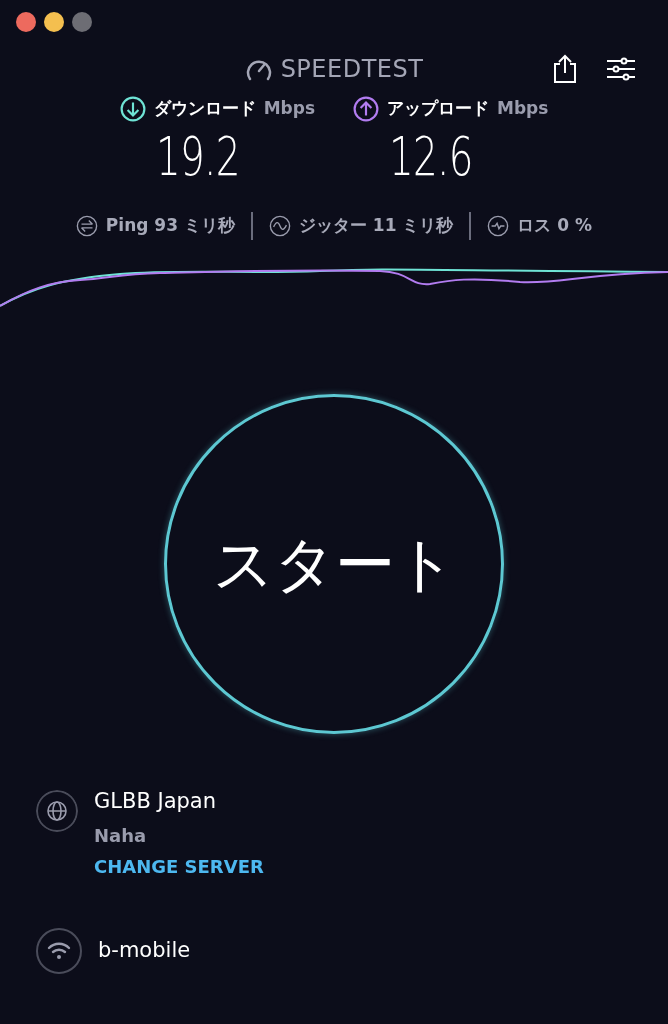 Image resolution: width=668 pixels, height=1024 pixels. Describe the element at coordinates (156, 801) in the screenshot. I see `server-name: GLBB Japan` at that location.